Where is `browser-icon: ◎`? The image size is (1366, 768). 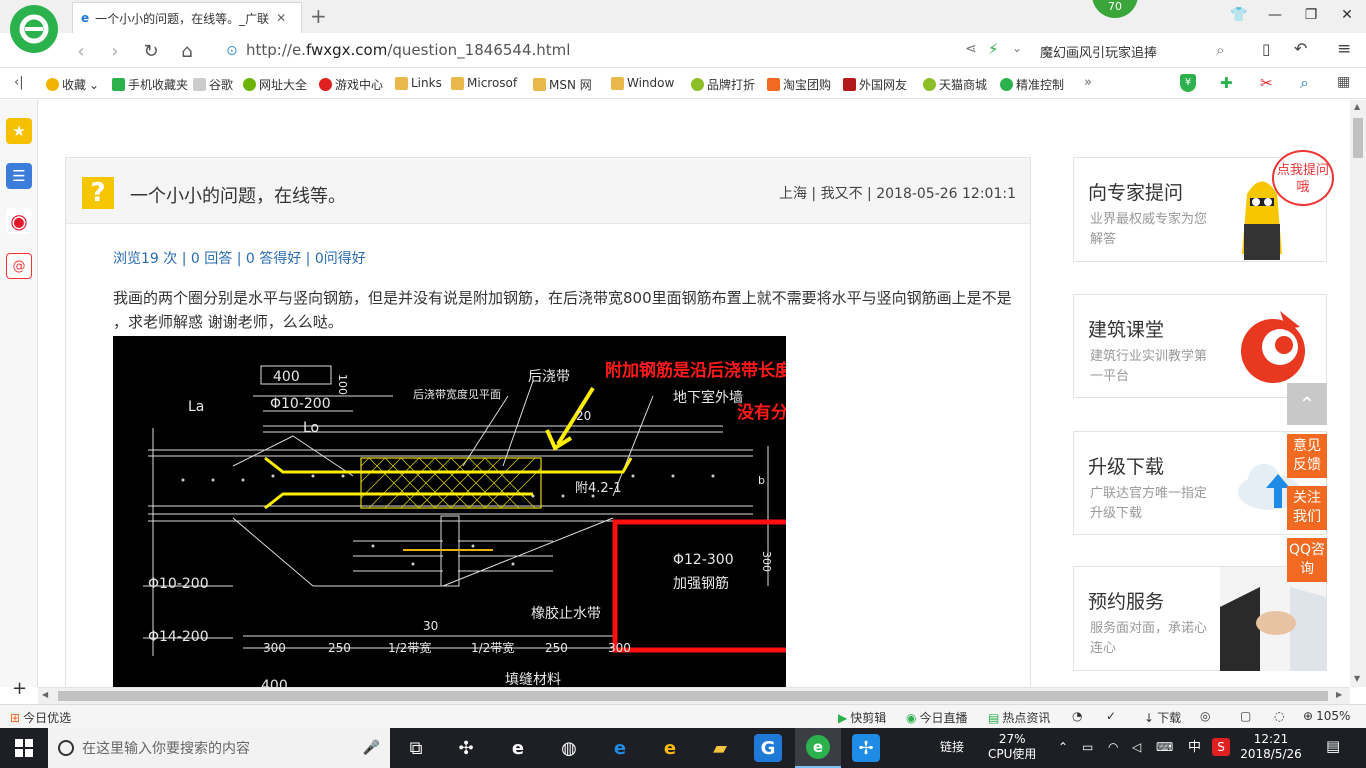 browser-icon: ◎ is located at coordinates (1205, 716).